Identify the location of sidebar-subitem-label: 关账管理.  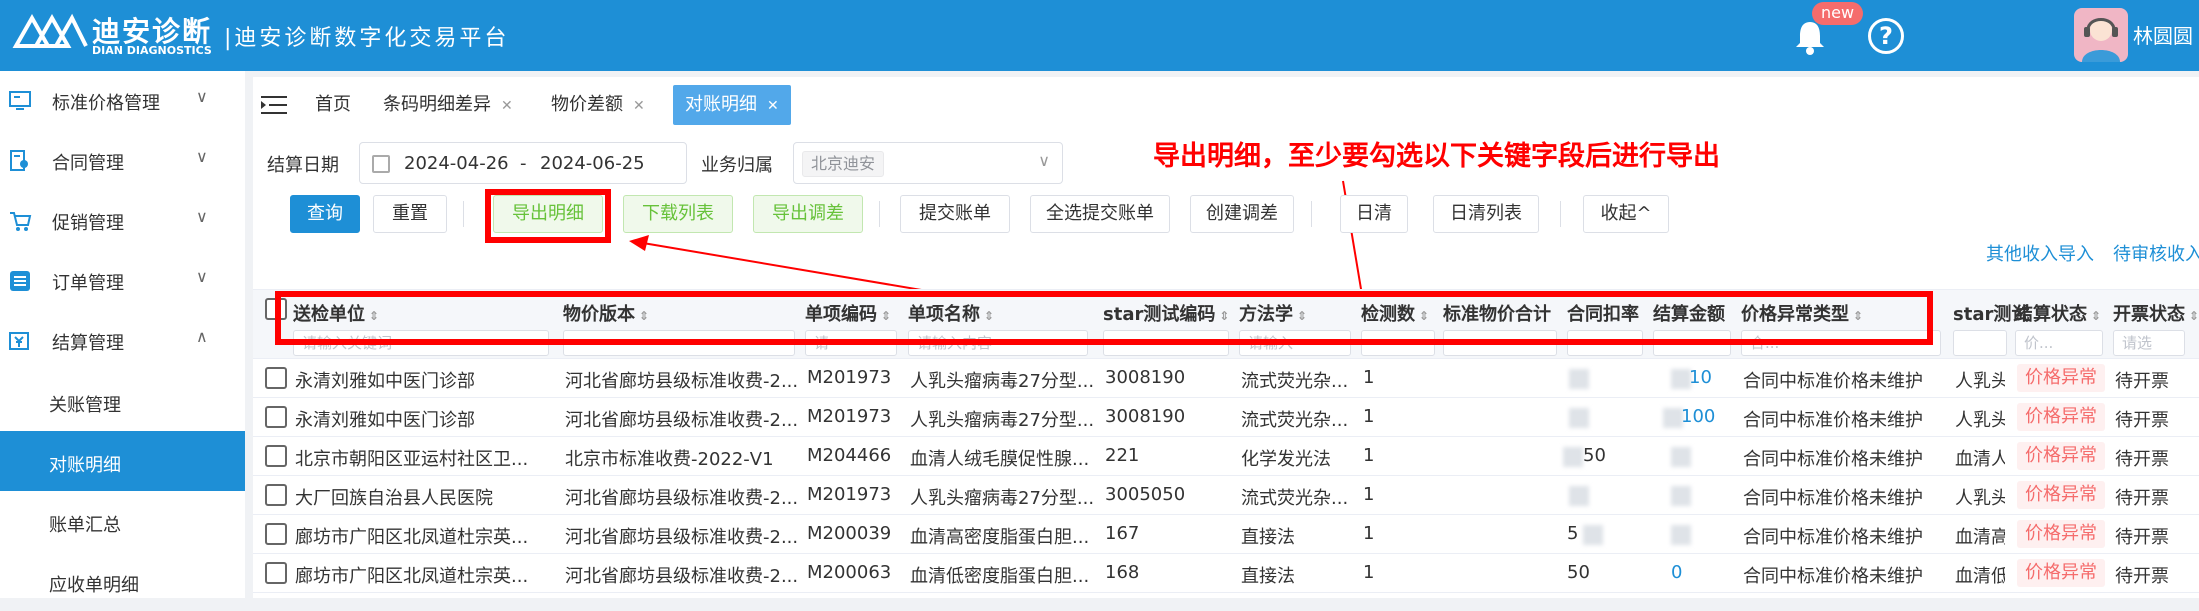
(85, 405).